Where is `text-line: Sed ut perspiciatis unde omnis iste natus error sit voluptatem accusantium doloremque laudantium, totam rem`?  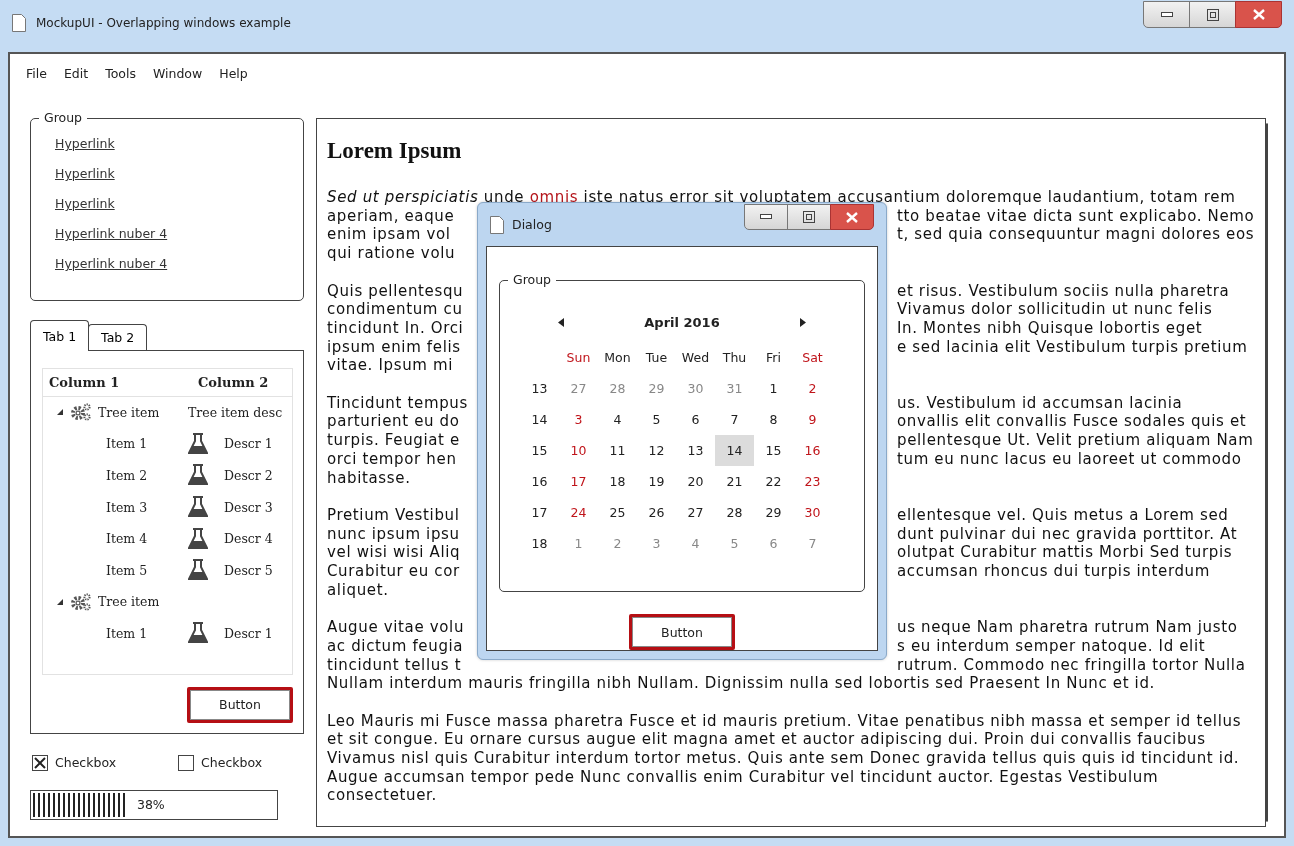
text-line: Sed ut perspiciatis unde omnis iste natus error sit voluptatem accusantium doloremque laudantium, totam rem is located at coordinates (782, 197).